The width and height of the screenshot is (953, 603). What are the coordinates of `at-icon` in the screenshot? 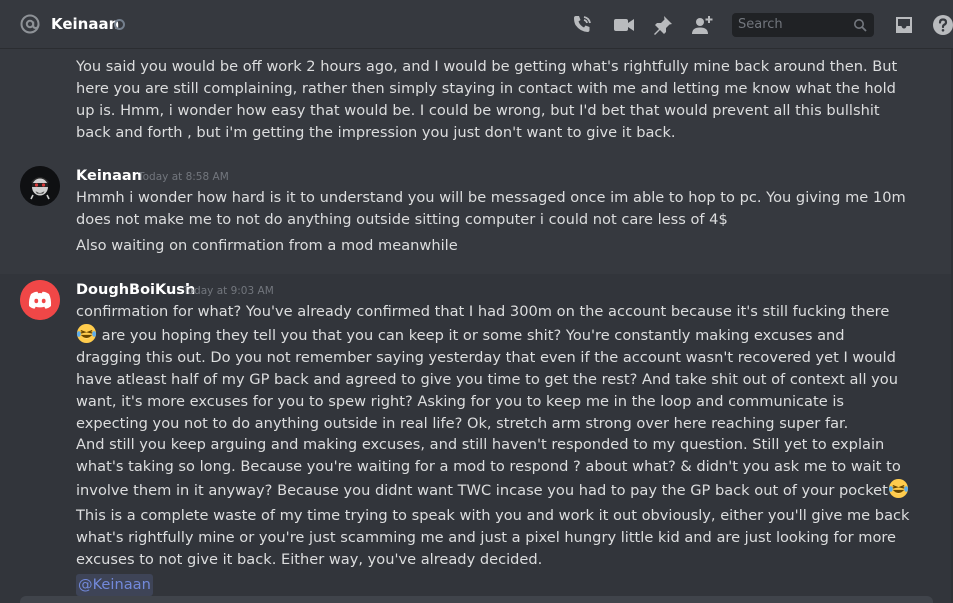 It's located at (30, 24).